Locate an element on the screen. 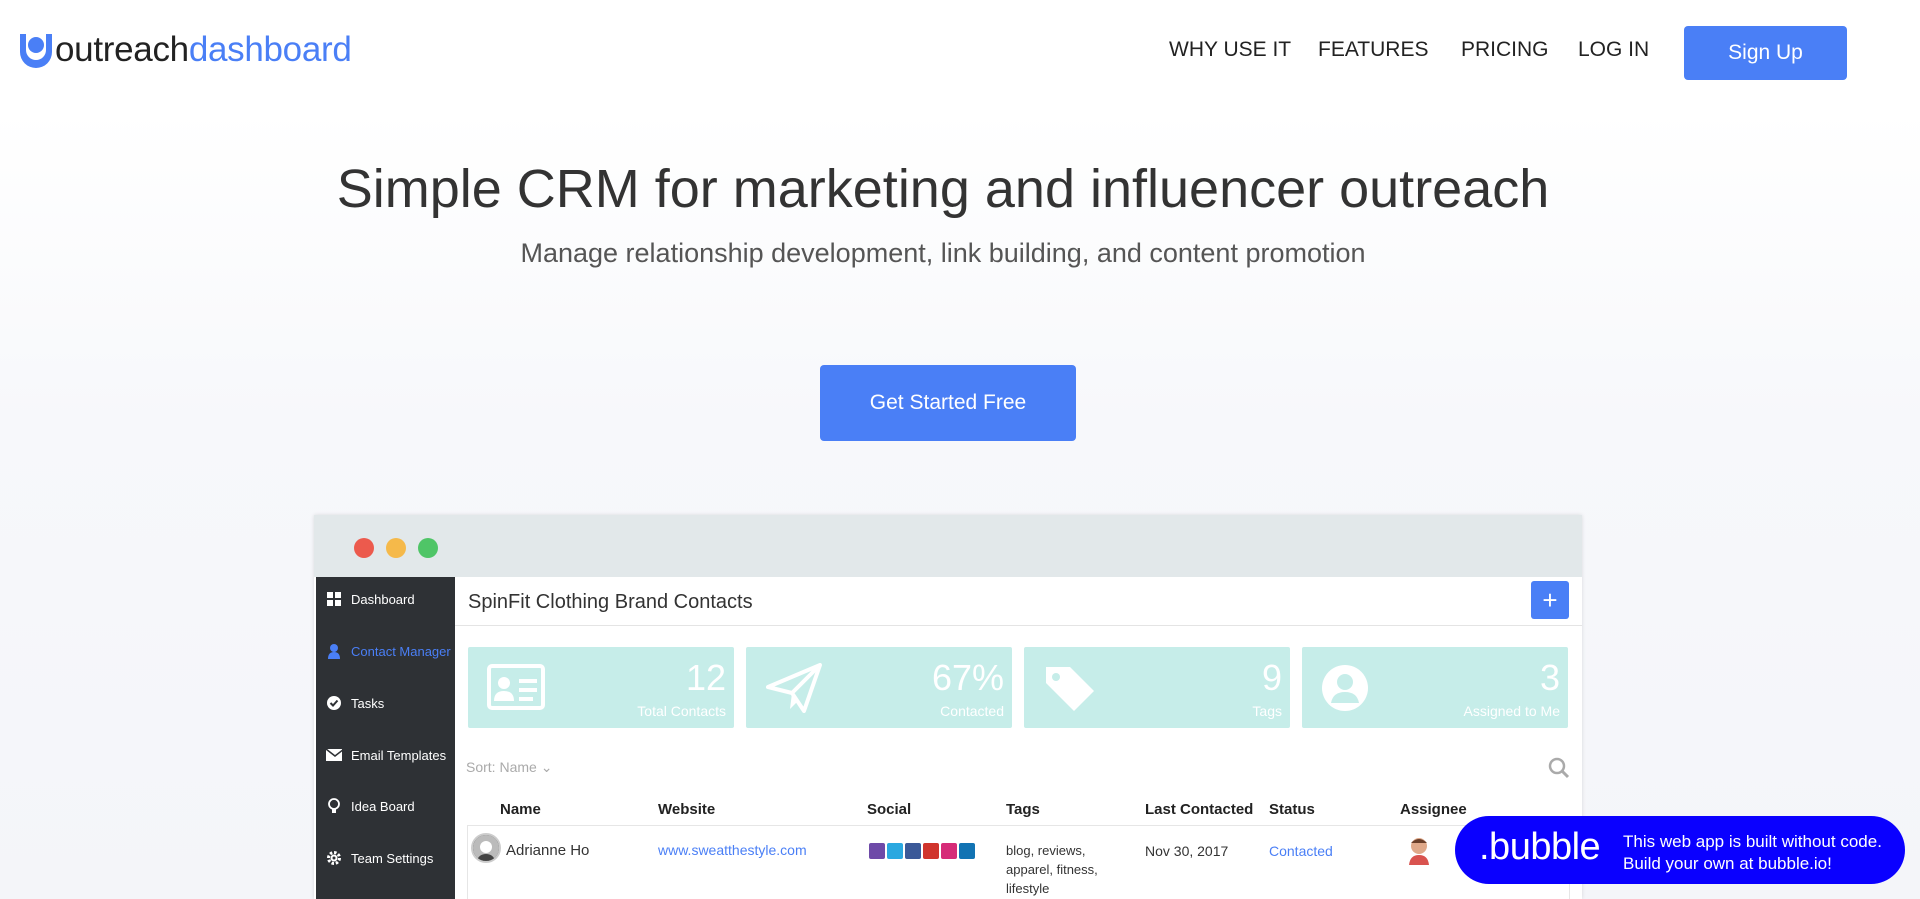  contact-tags-line: blog, reviews, is located at coordinates (1046, 850).